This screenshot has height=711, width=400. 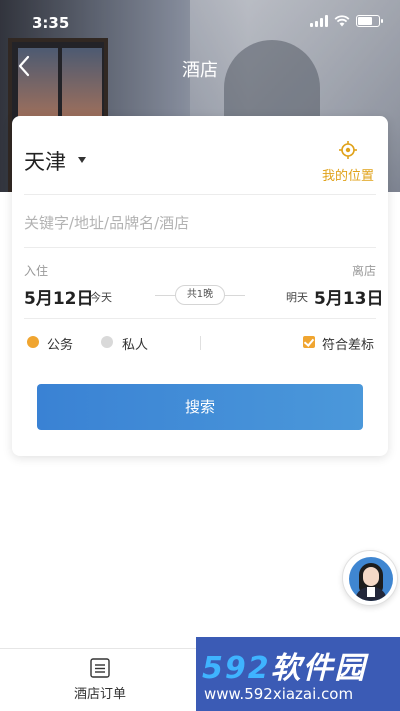 What do you see at coordinates (82, 160) in the screenshot?
I see `caret-down-icon` at bounding box center [82, 160].